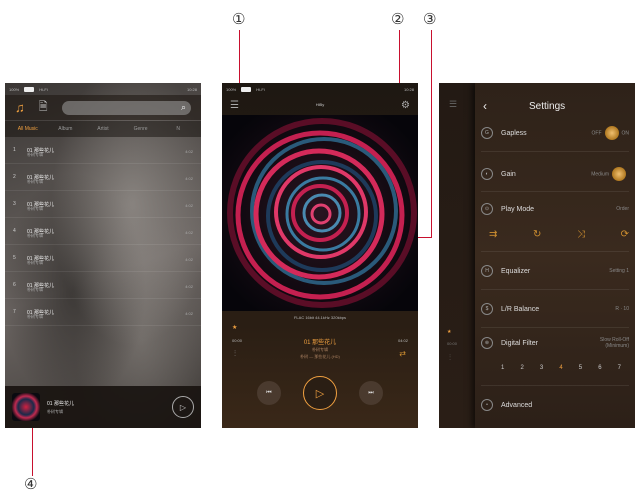 The height and width of the screenshot is (497, 635). I want to click on filter-option-3: 3, so click(541, 368).